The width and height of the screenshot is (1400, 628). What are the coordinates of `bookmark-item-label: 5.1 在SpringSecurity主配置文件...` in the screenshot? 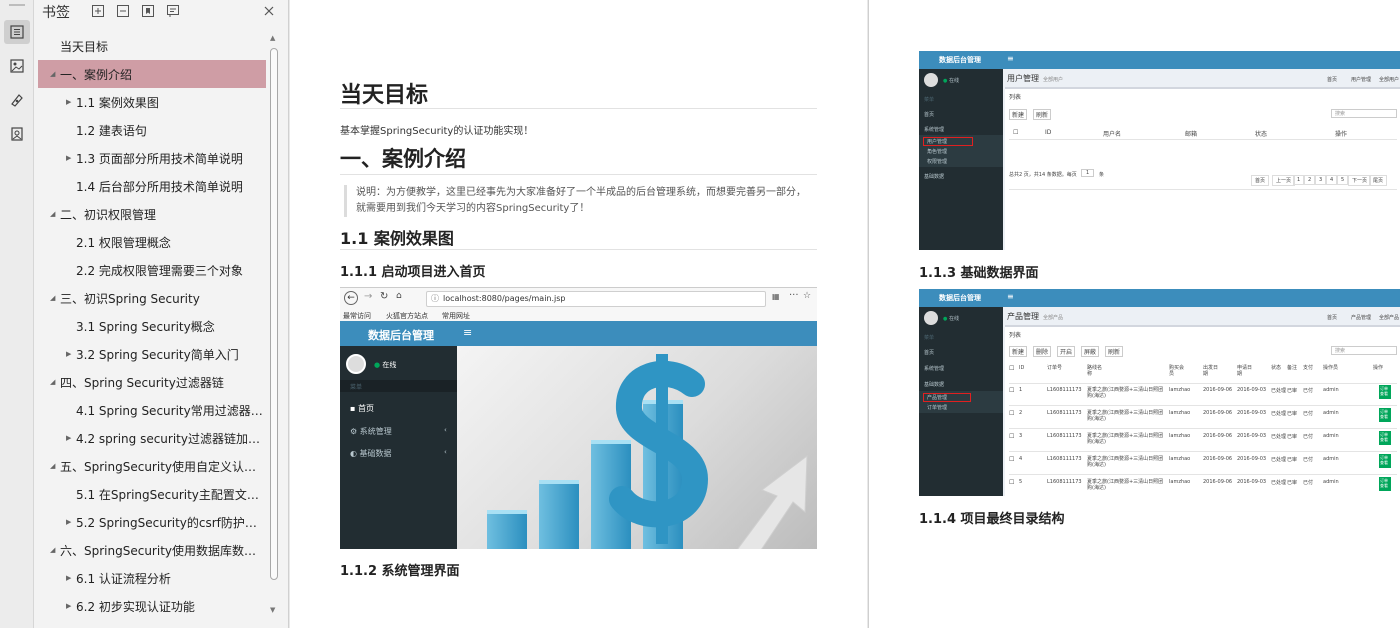 It's located at (170, 494).